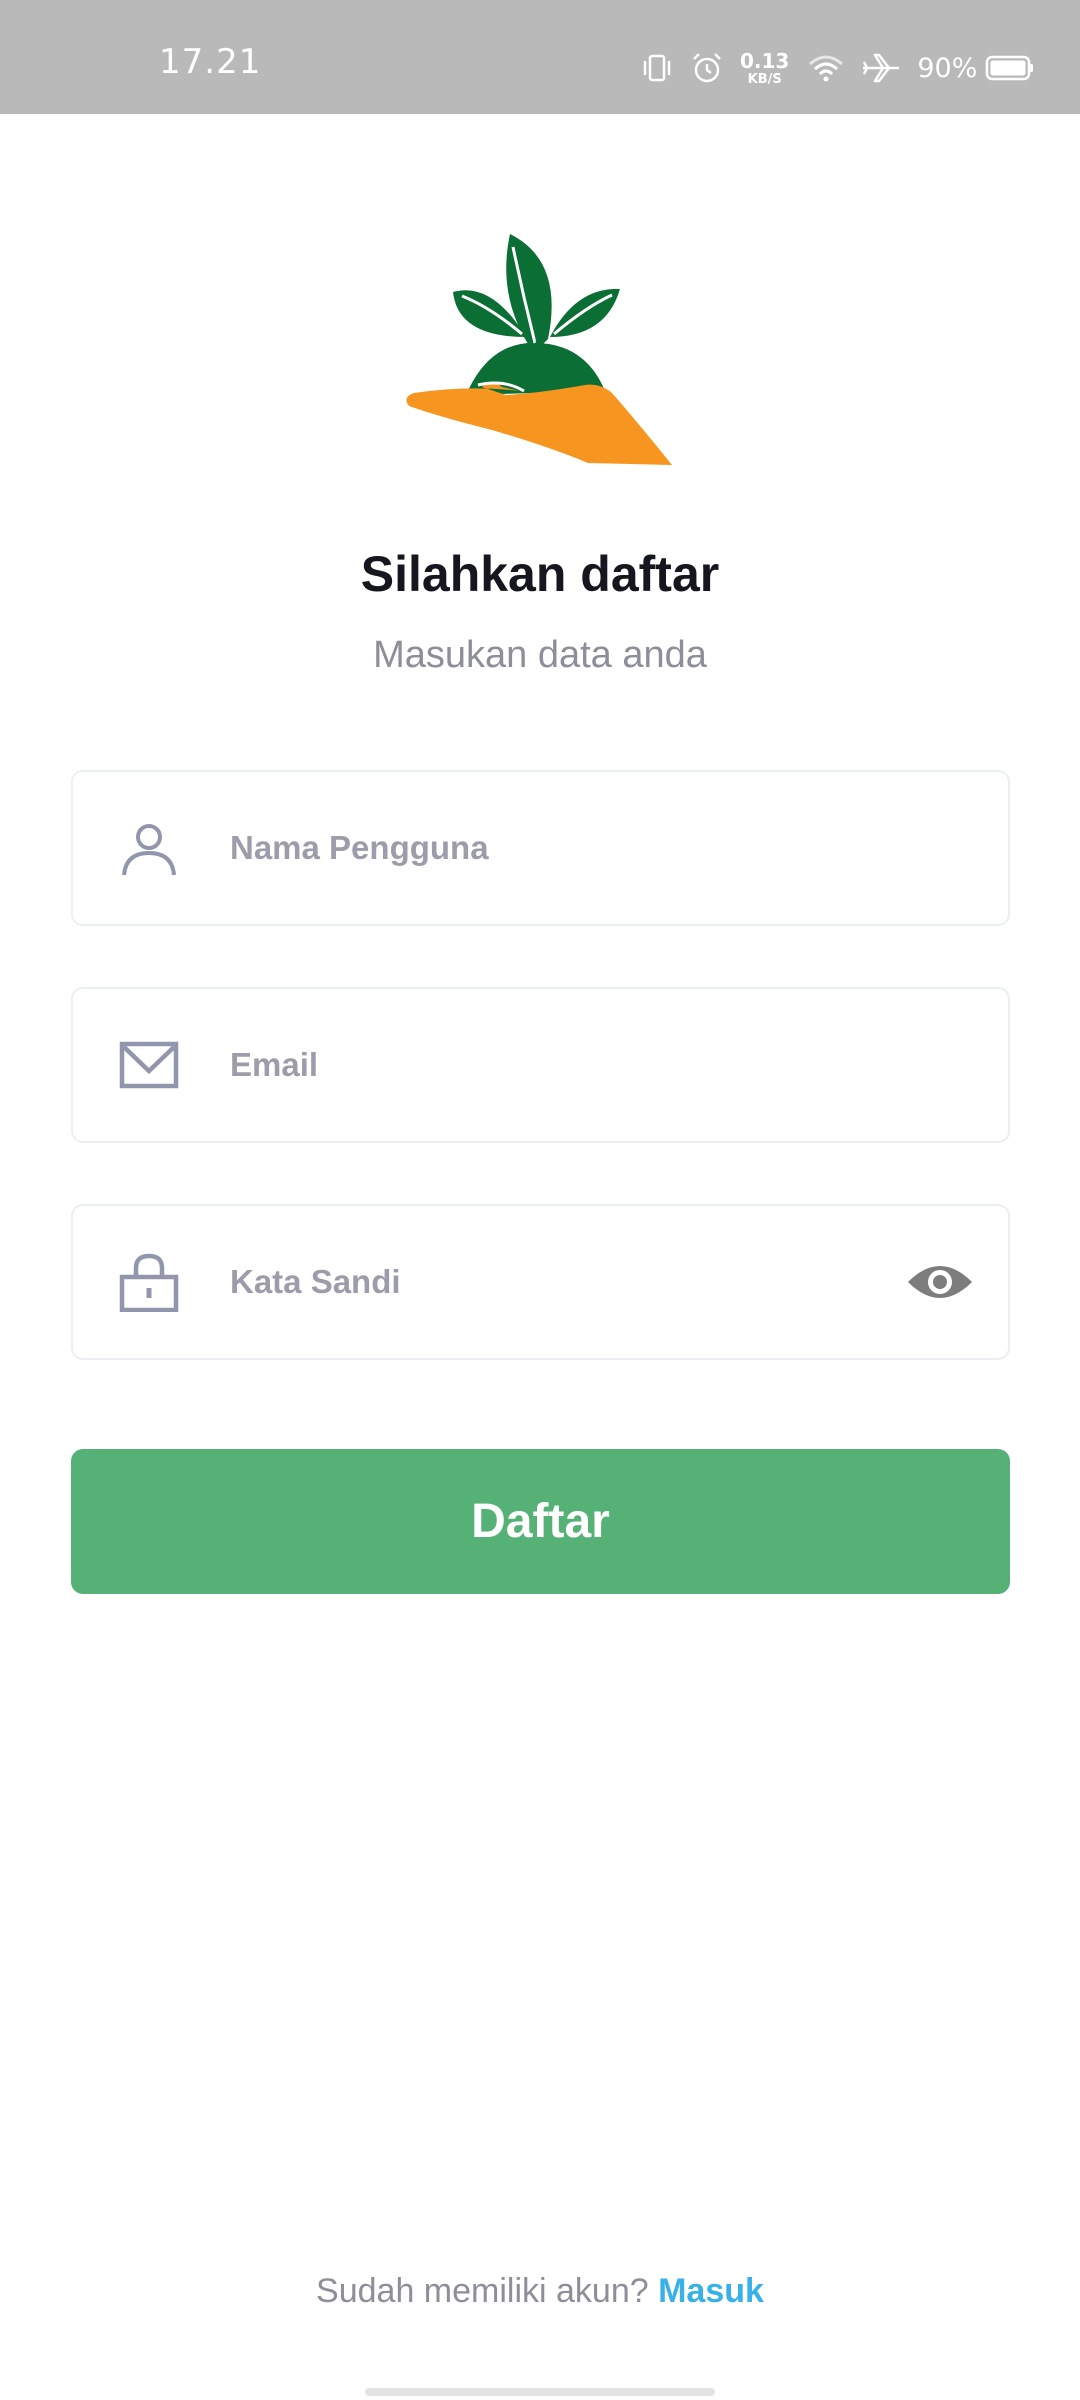  I want to click on vibrate-icon, so click(657, 68).